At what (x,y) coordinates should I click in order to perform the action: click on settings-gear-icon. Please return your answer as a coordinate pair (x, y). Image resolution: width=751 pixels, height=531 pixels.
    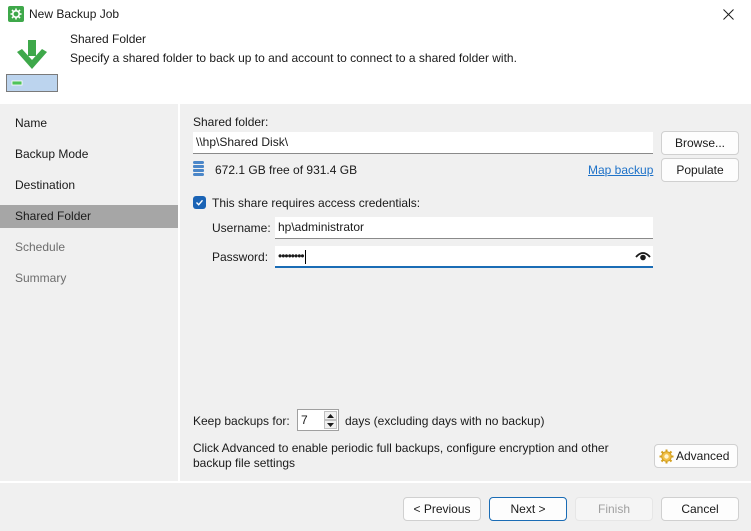
    Looking at the image, I should click on (666, 456).